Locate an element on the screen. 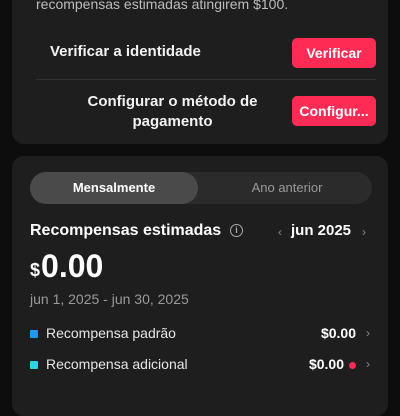 This screenshot has height=416, width=400. tab-previous-year: Ano anterior is located at coordinates (287, 188).